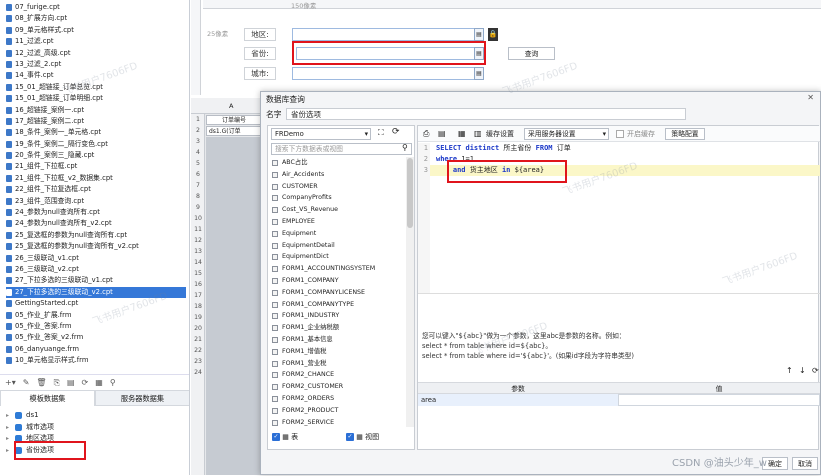  Describe the element at coordinates (620, 134) in the screenshot. I see `enable-cache-checkbox` at that location.